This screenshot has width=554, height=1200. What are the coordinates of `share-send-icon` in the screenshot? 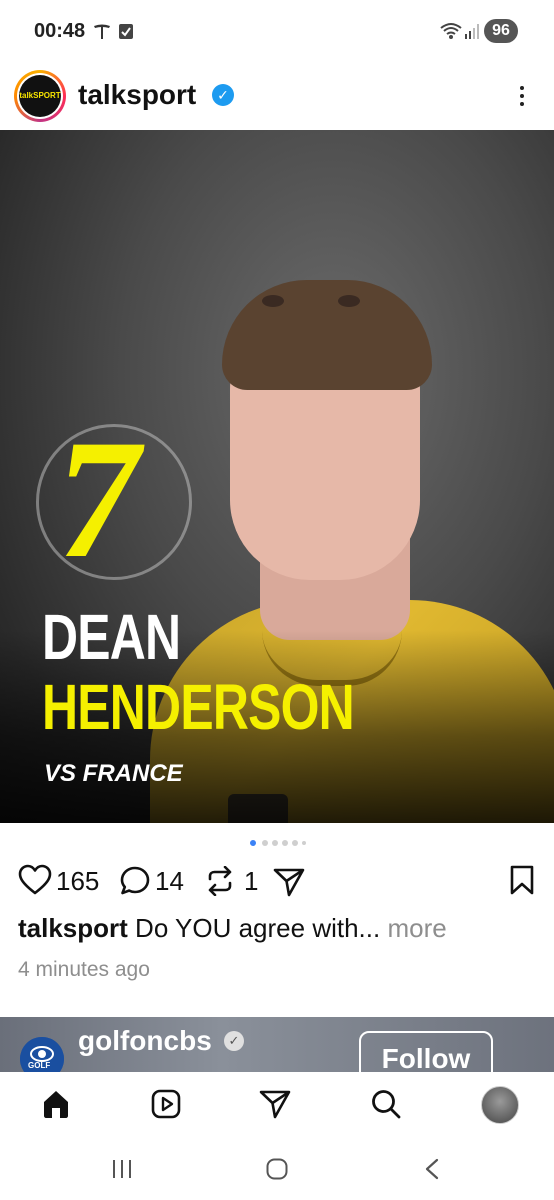 It's located at (289, 882).